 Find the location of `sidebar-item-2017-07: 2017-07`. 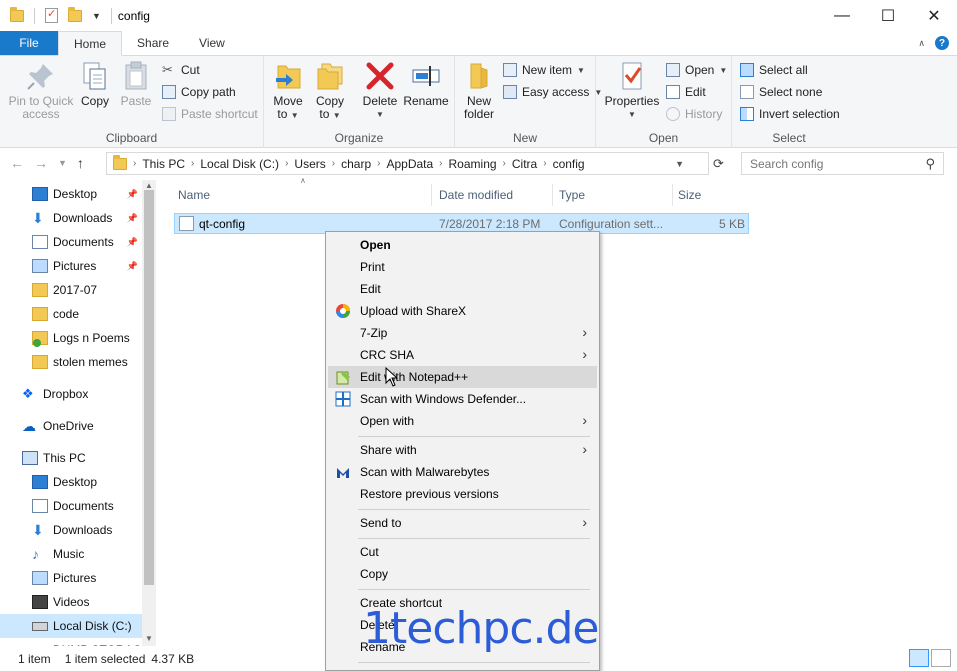

sidebar-item-2017-07: 2017-07 is located at coordinates (71, 290).